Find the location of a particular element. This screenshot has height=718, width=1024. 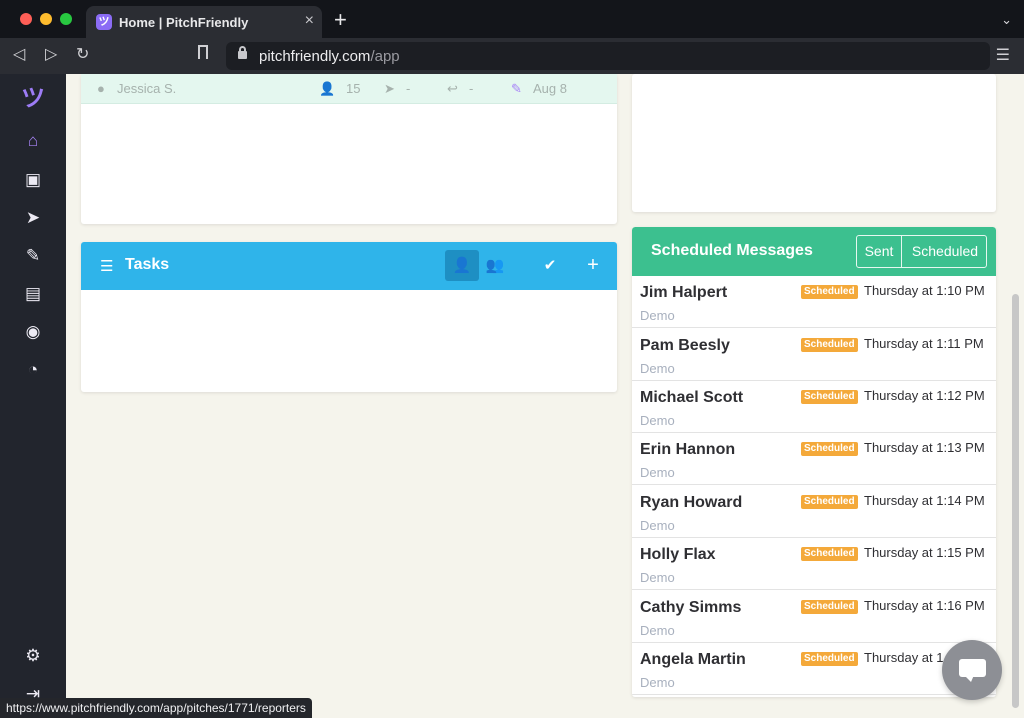

sent-scheduled-toggle: Sent Scheduled is located at coordinates (921, 251).